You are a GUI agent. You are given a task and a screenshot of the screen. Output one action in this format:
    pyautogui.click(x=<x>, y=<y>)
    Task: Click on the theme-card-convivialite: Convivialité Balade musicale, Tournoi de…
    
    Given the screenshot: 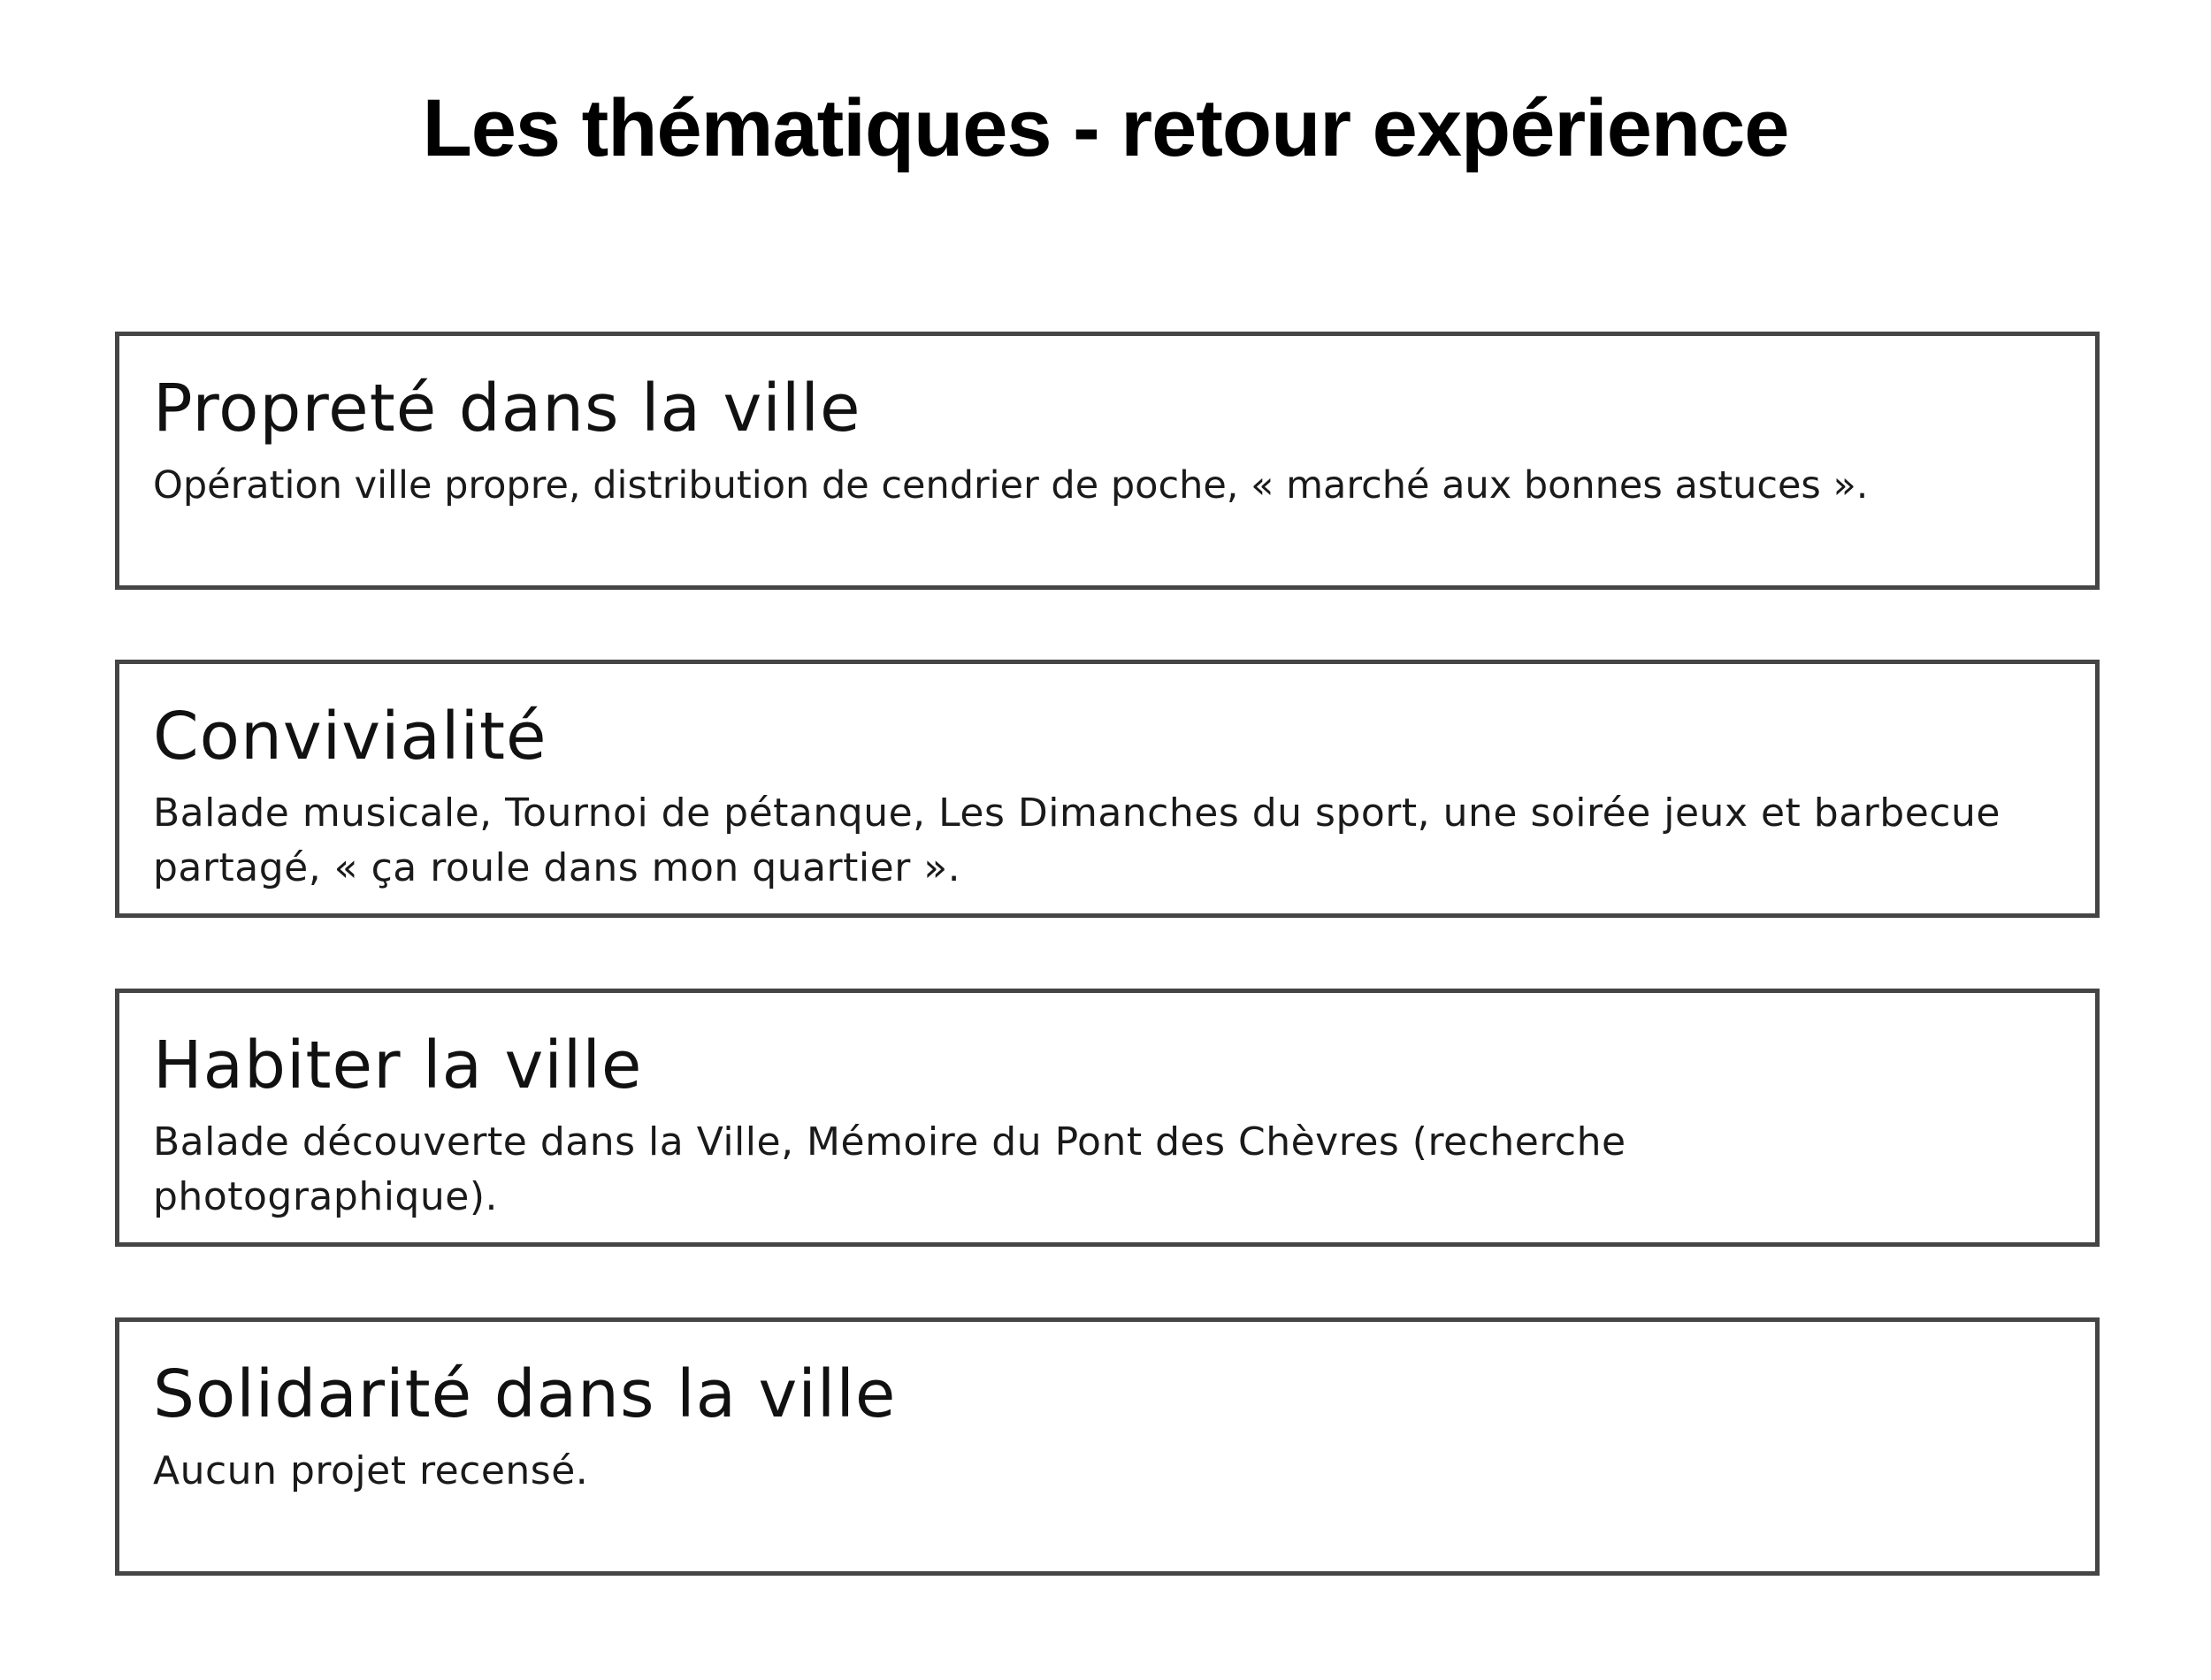 What is the action you would take?
    pyautogui.click(x=1107, y=789)
    